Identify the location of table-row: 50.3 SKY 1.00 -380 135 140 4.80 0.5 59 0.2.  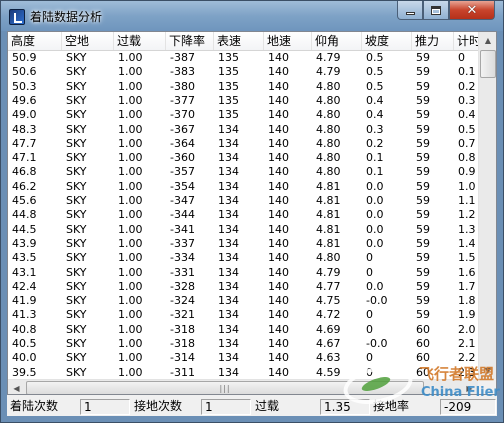
(243, 87).